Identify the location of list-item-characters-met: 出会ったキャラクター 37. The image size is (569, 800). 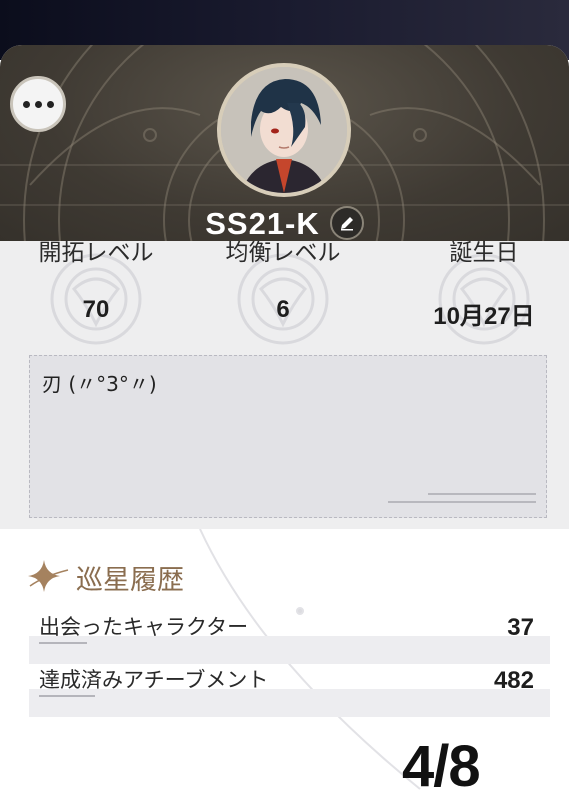
(289, 637).